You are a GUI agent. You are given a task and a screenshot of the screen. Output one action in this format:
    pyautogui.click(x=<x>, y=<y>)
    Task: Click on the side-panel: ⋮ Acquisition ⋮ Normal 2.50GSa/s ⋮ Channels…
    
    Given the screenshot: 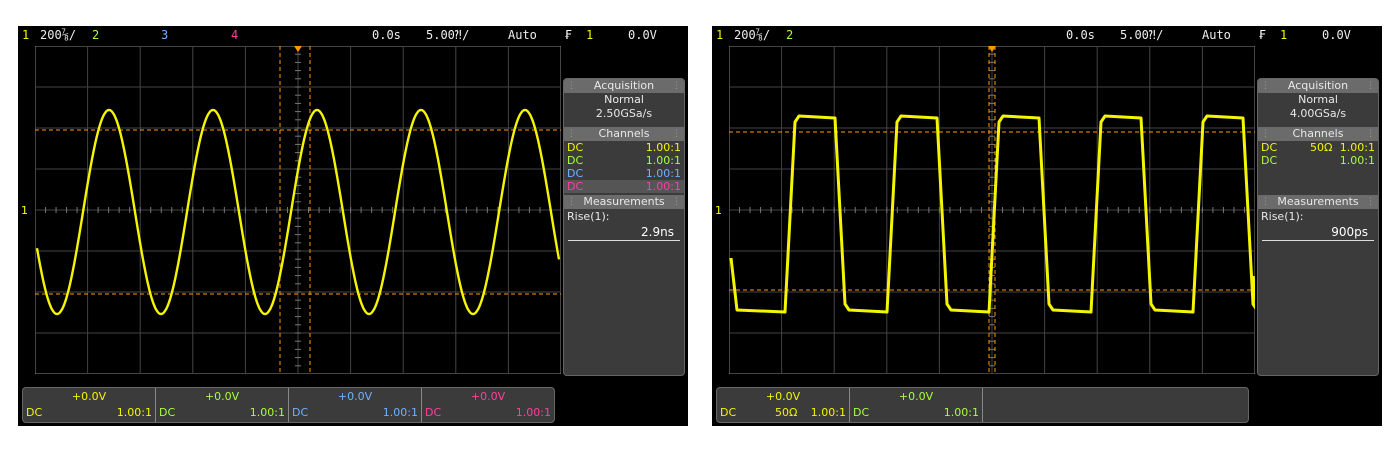 What is the action you would take?
    pyautogui.click(x=624, y=227)
    